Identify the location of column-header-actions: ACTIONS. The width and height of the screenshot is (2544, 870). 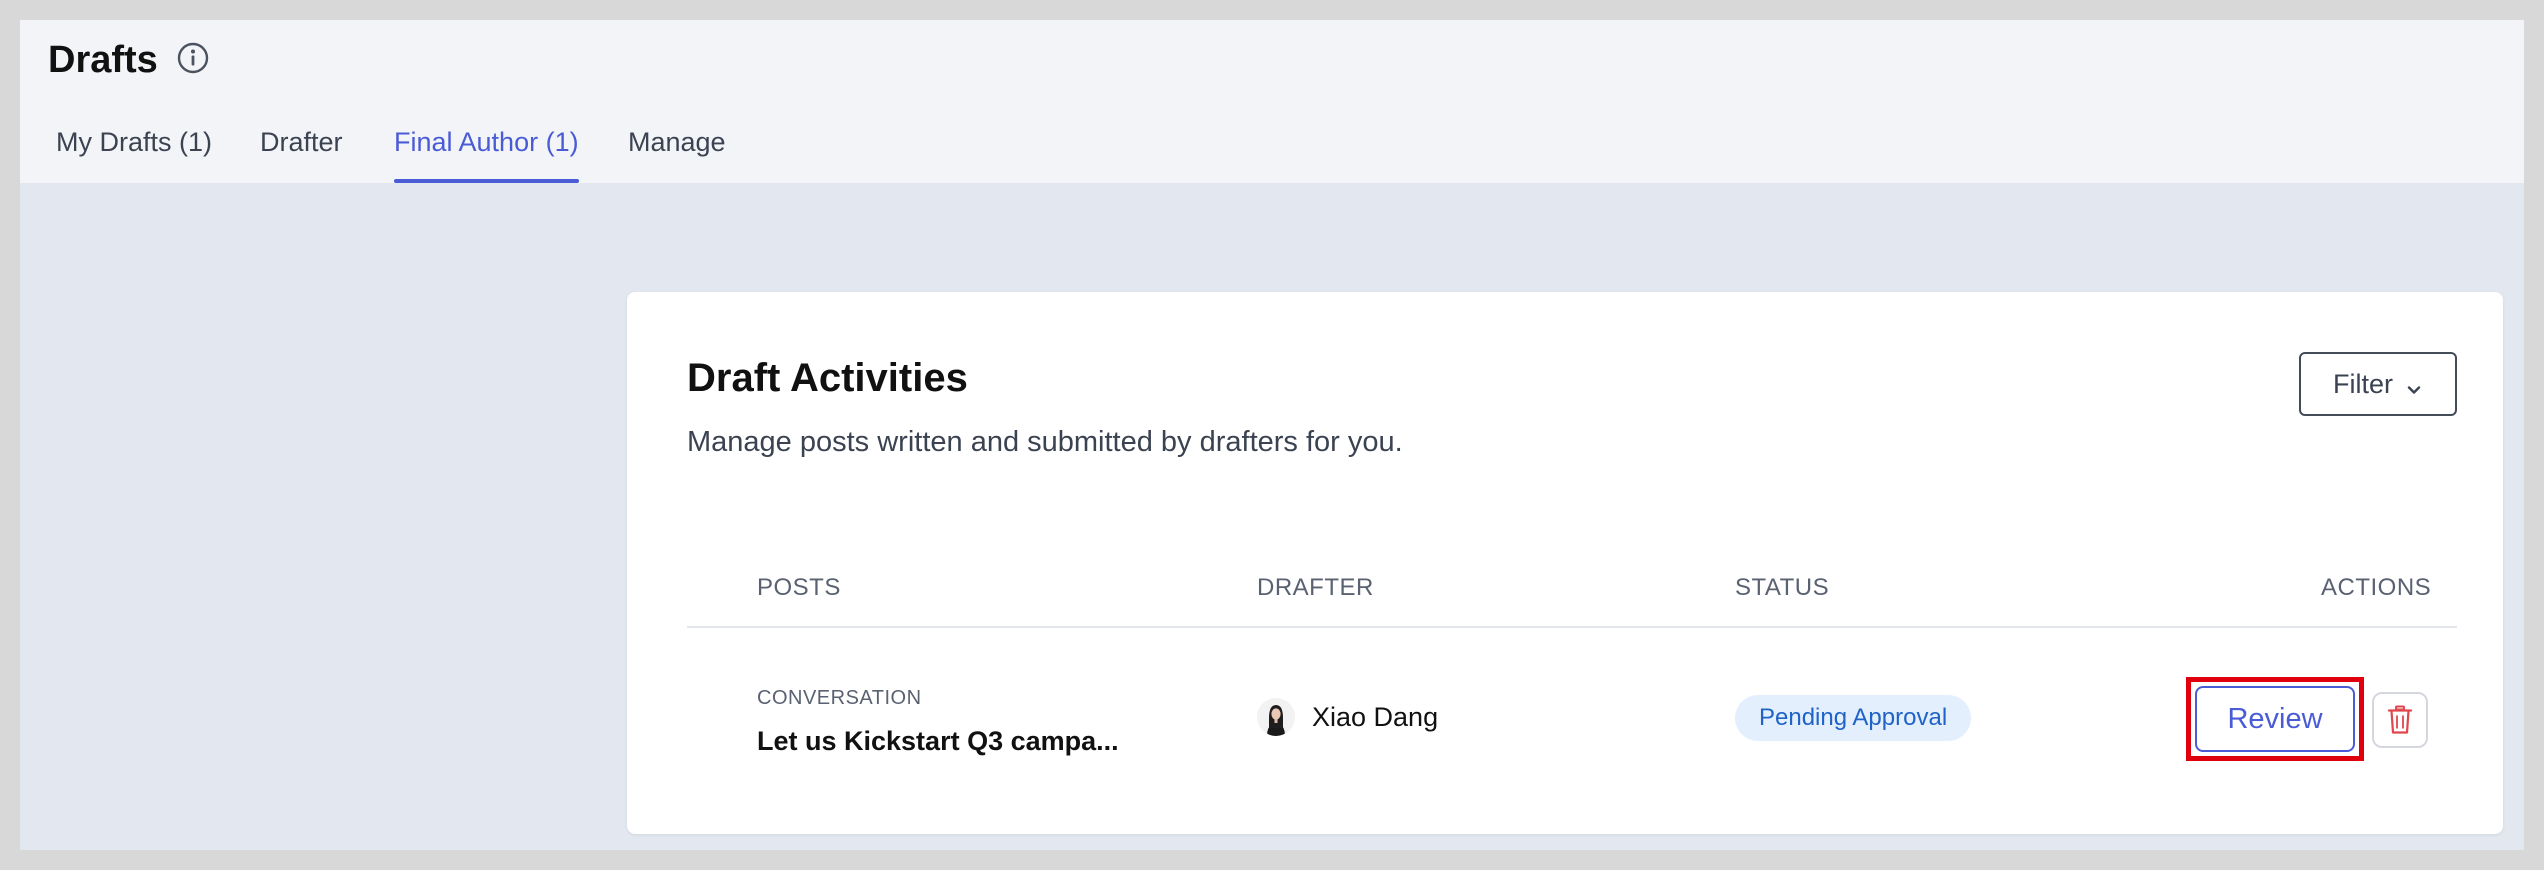
(2376, 587).